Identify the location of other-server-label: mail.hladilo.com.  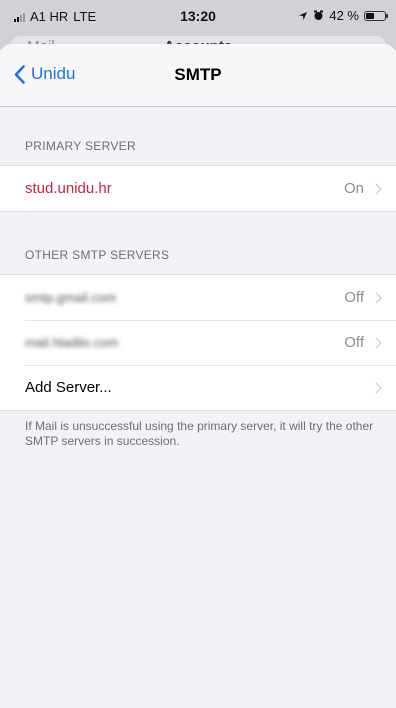
(72, 342).